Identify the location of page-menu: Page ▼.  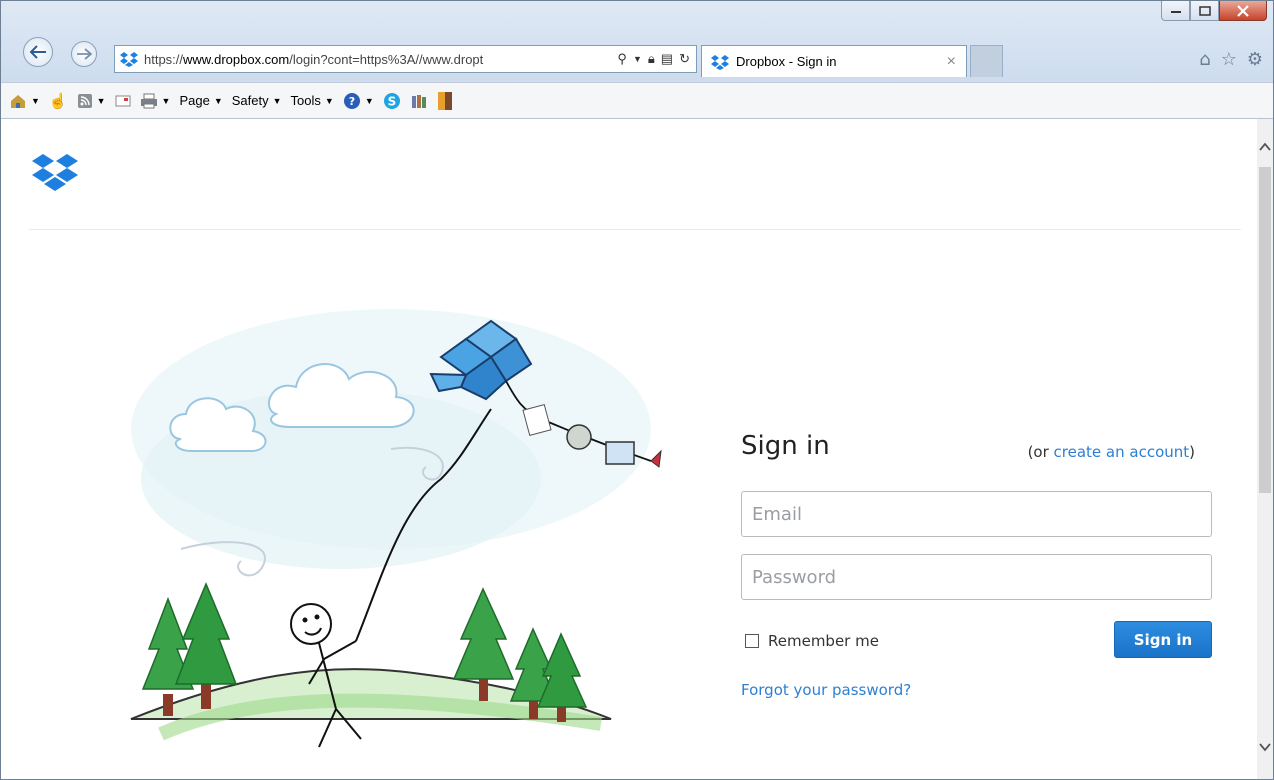
(200, 100).